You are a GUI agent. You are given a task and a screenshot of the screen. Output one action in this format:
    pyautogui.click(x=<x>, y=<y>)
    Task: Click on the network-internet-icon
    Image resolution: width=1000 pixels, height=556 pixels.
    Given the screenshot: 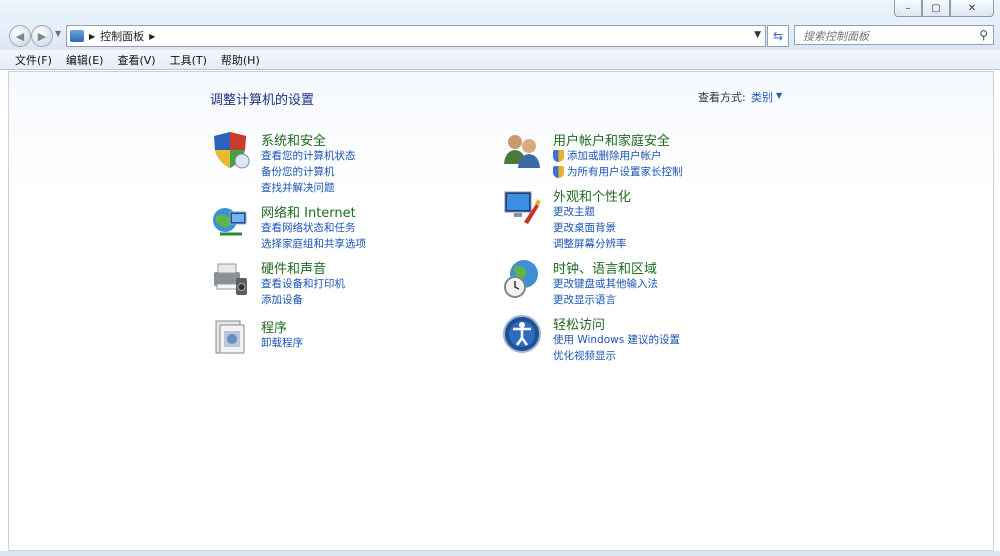 What is the action you would take?
    pyautogui.click(x=230, y=222)
    